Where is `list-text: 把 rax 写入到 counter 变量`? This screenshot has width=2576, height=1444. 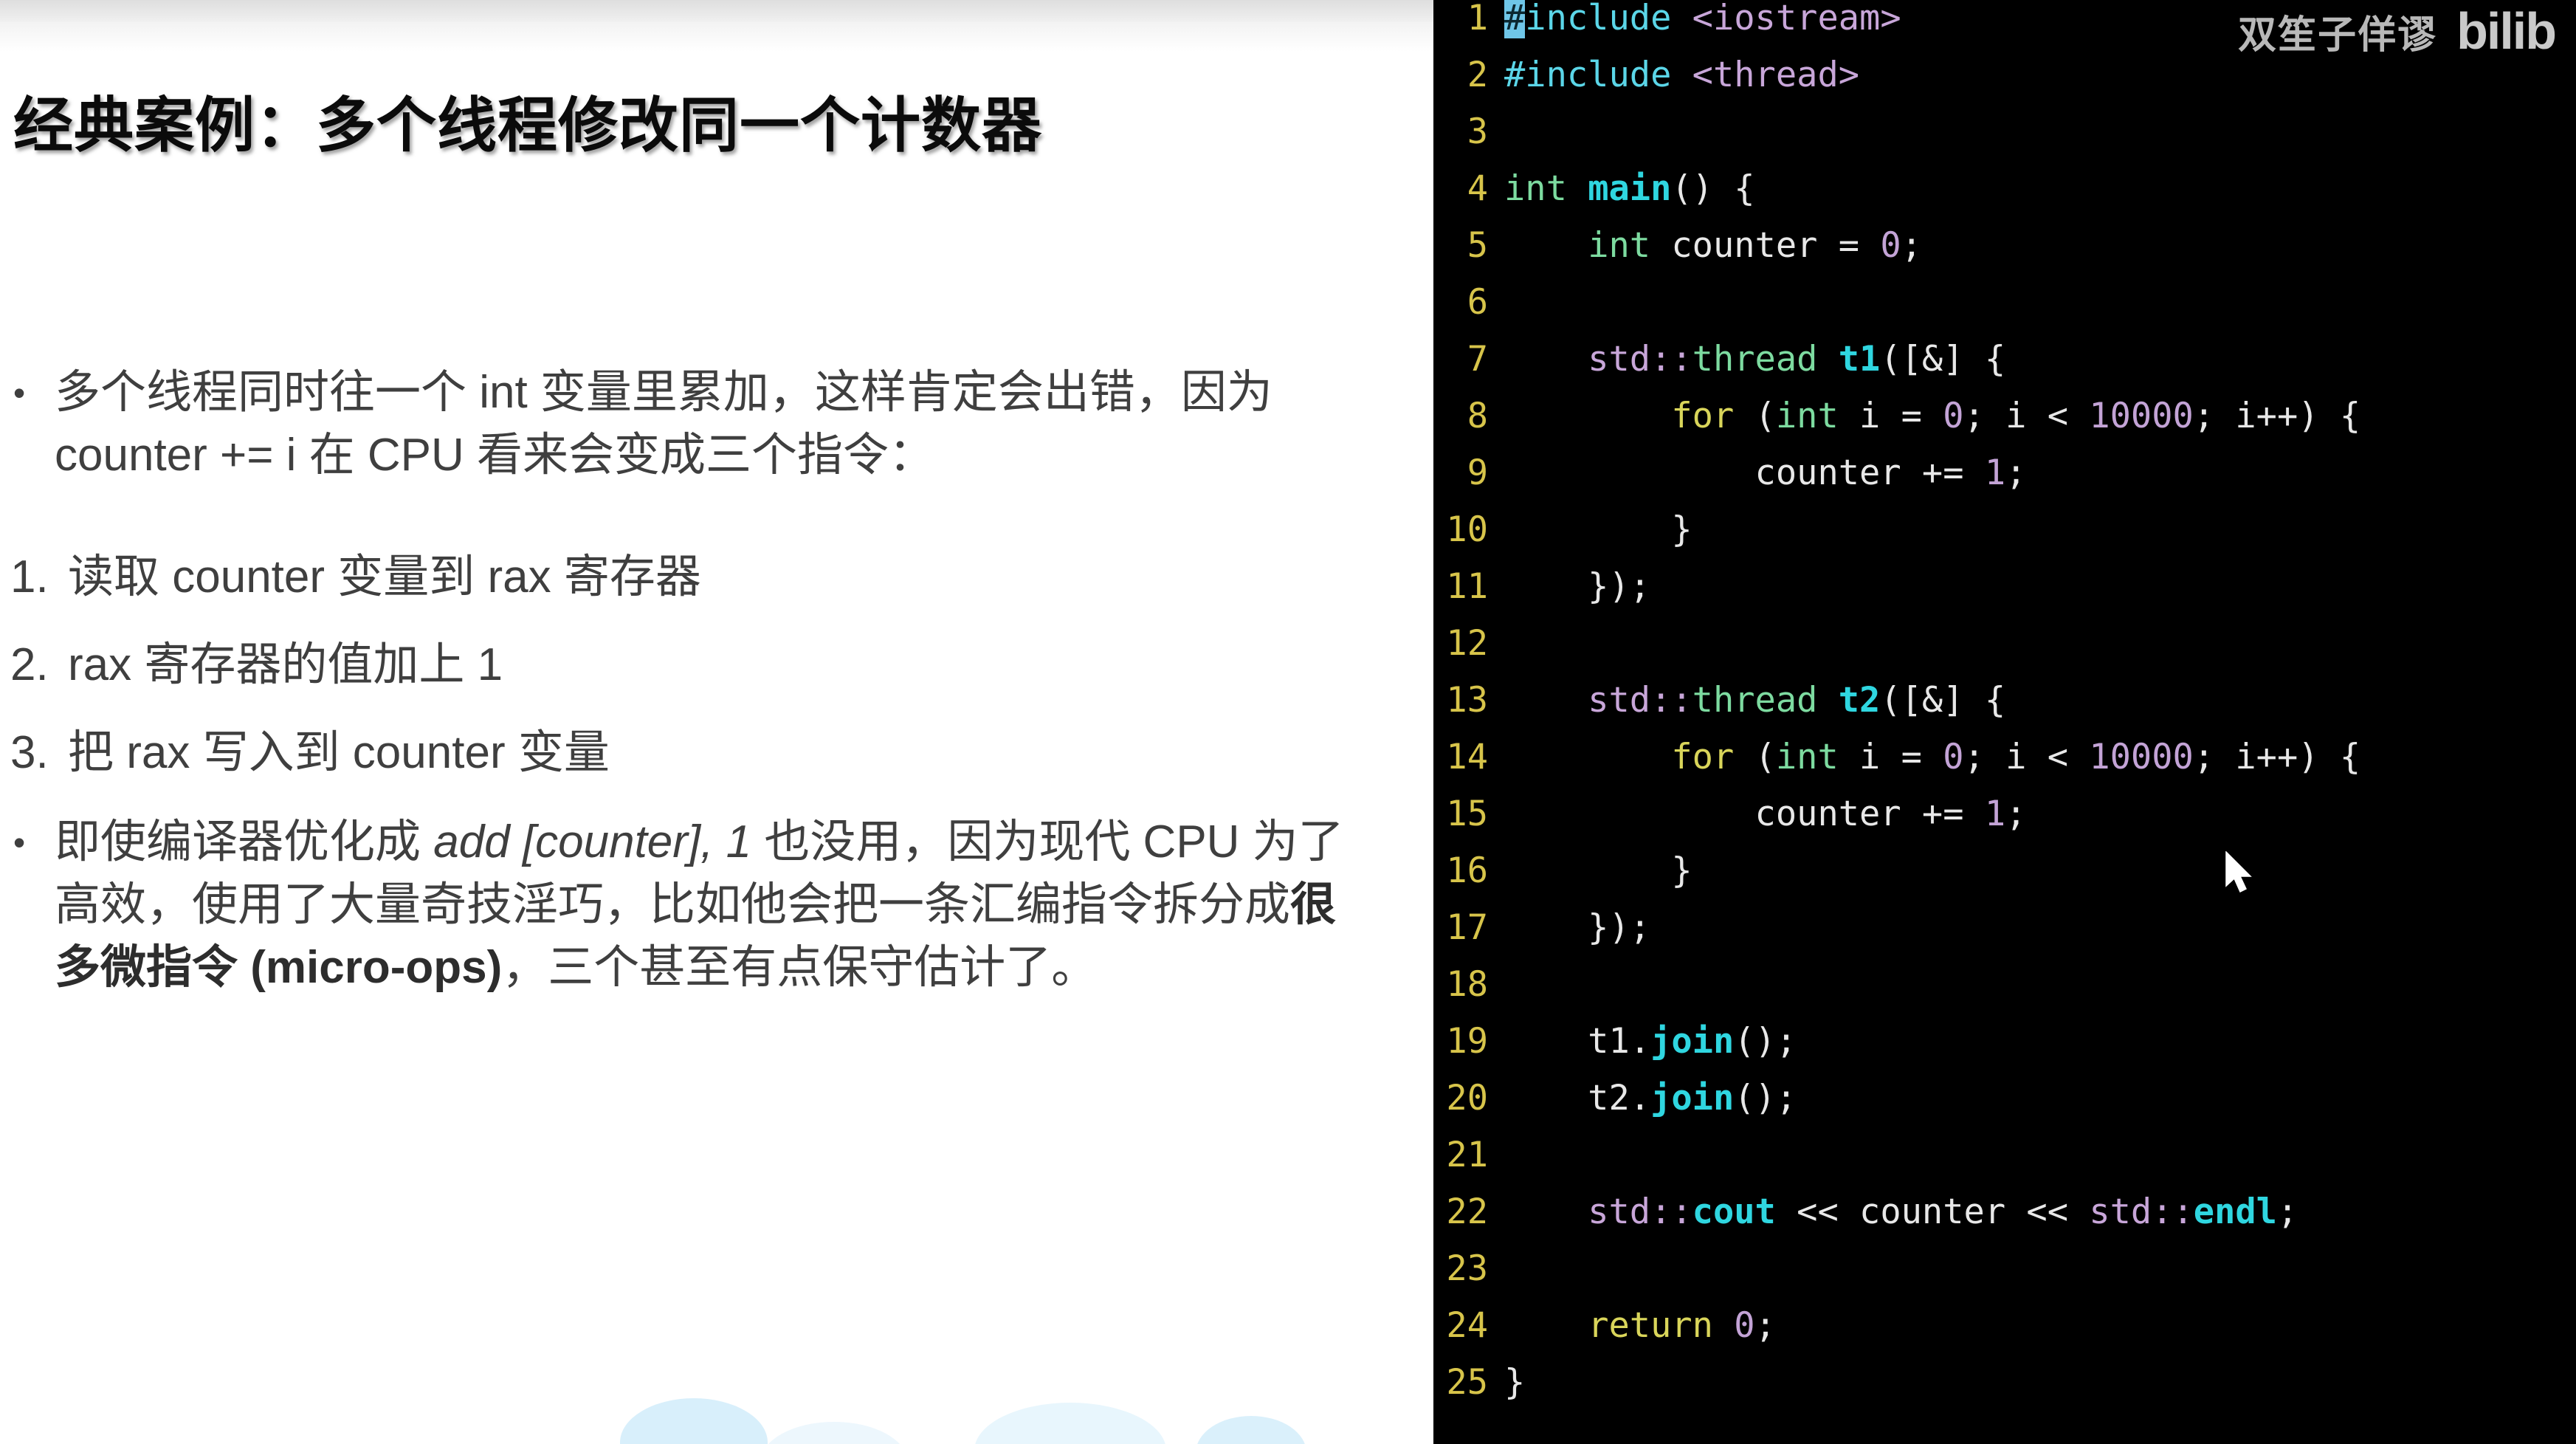 list-text: 把 rax 写入到 counter 变量 is located at coordinates (339, 752).